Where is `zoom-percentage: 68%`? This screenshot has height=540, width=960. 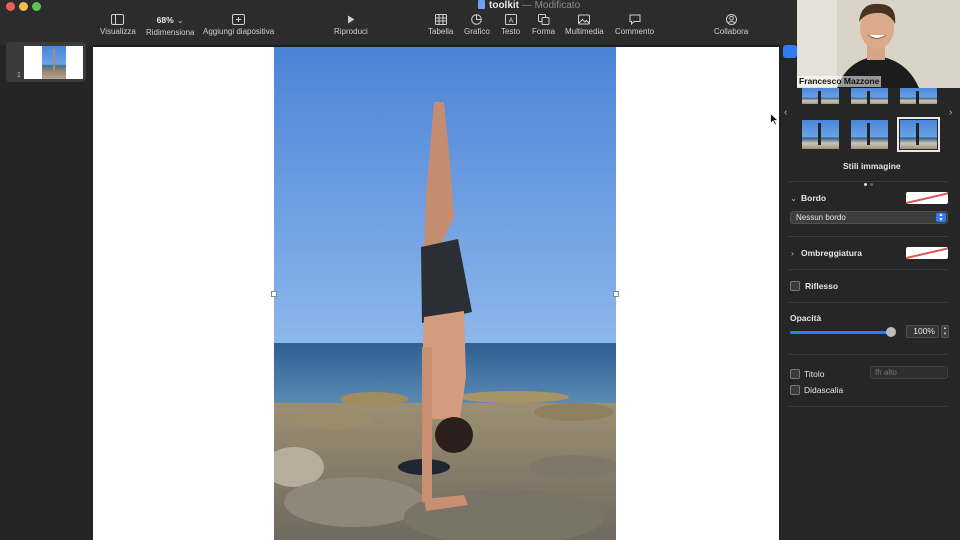 zoom-percentage: 68% is located at coordinates (165, 20).